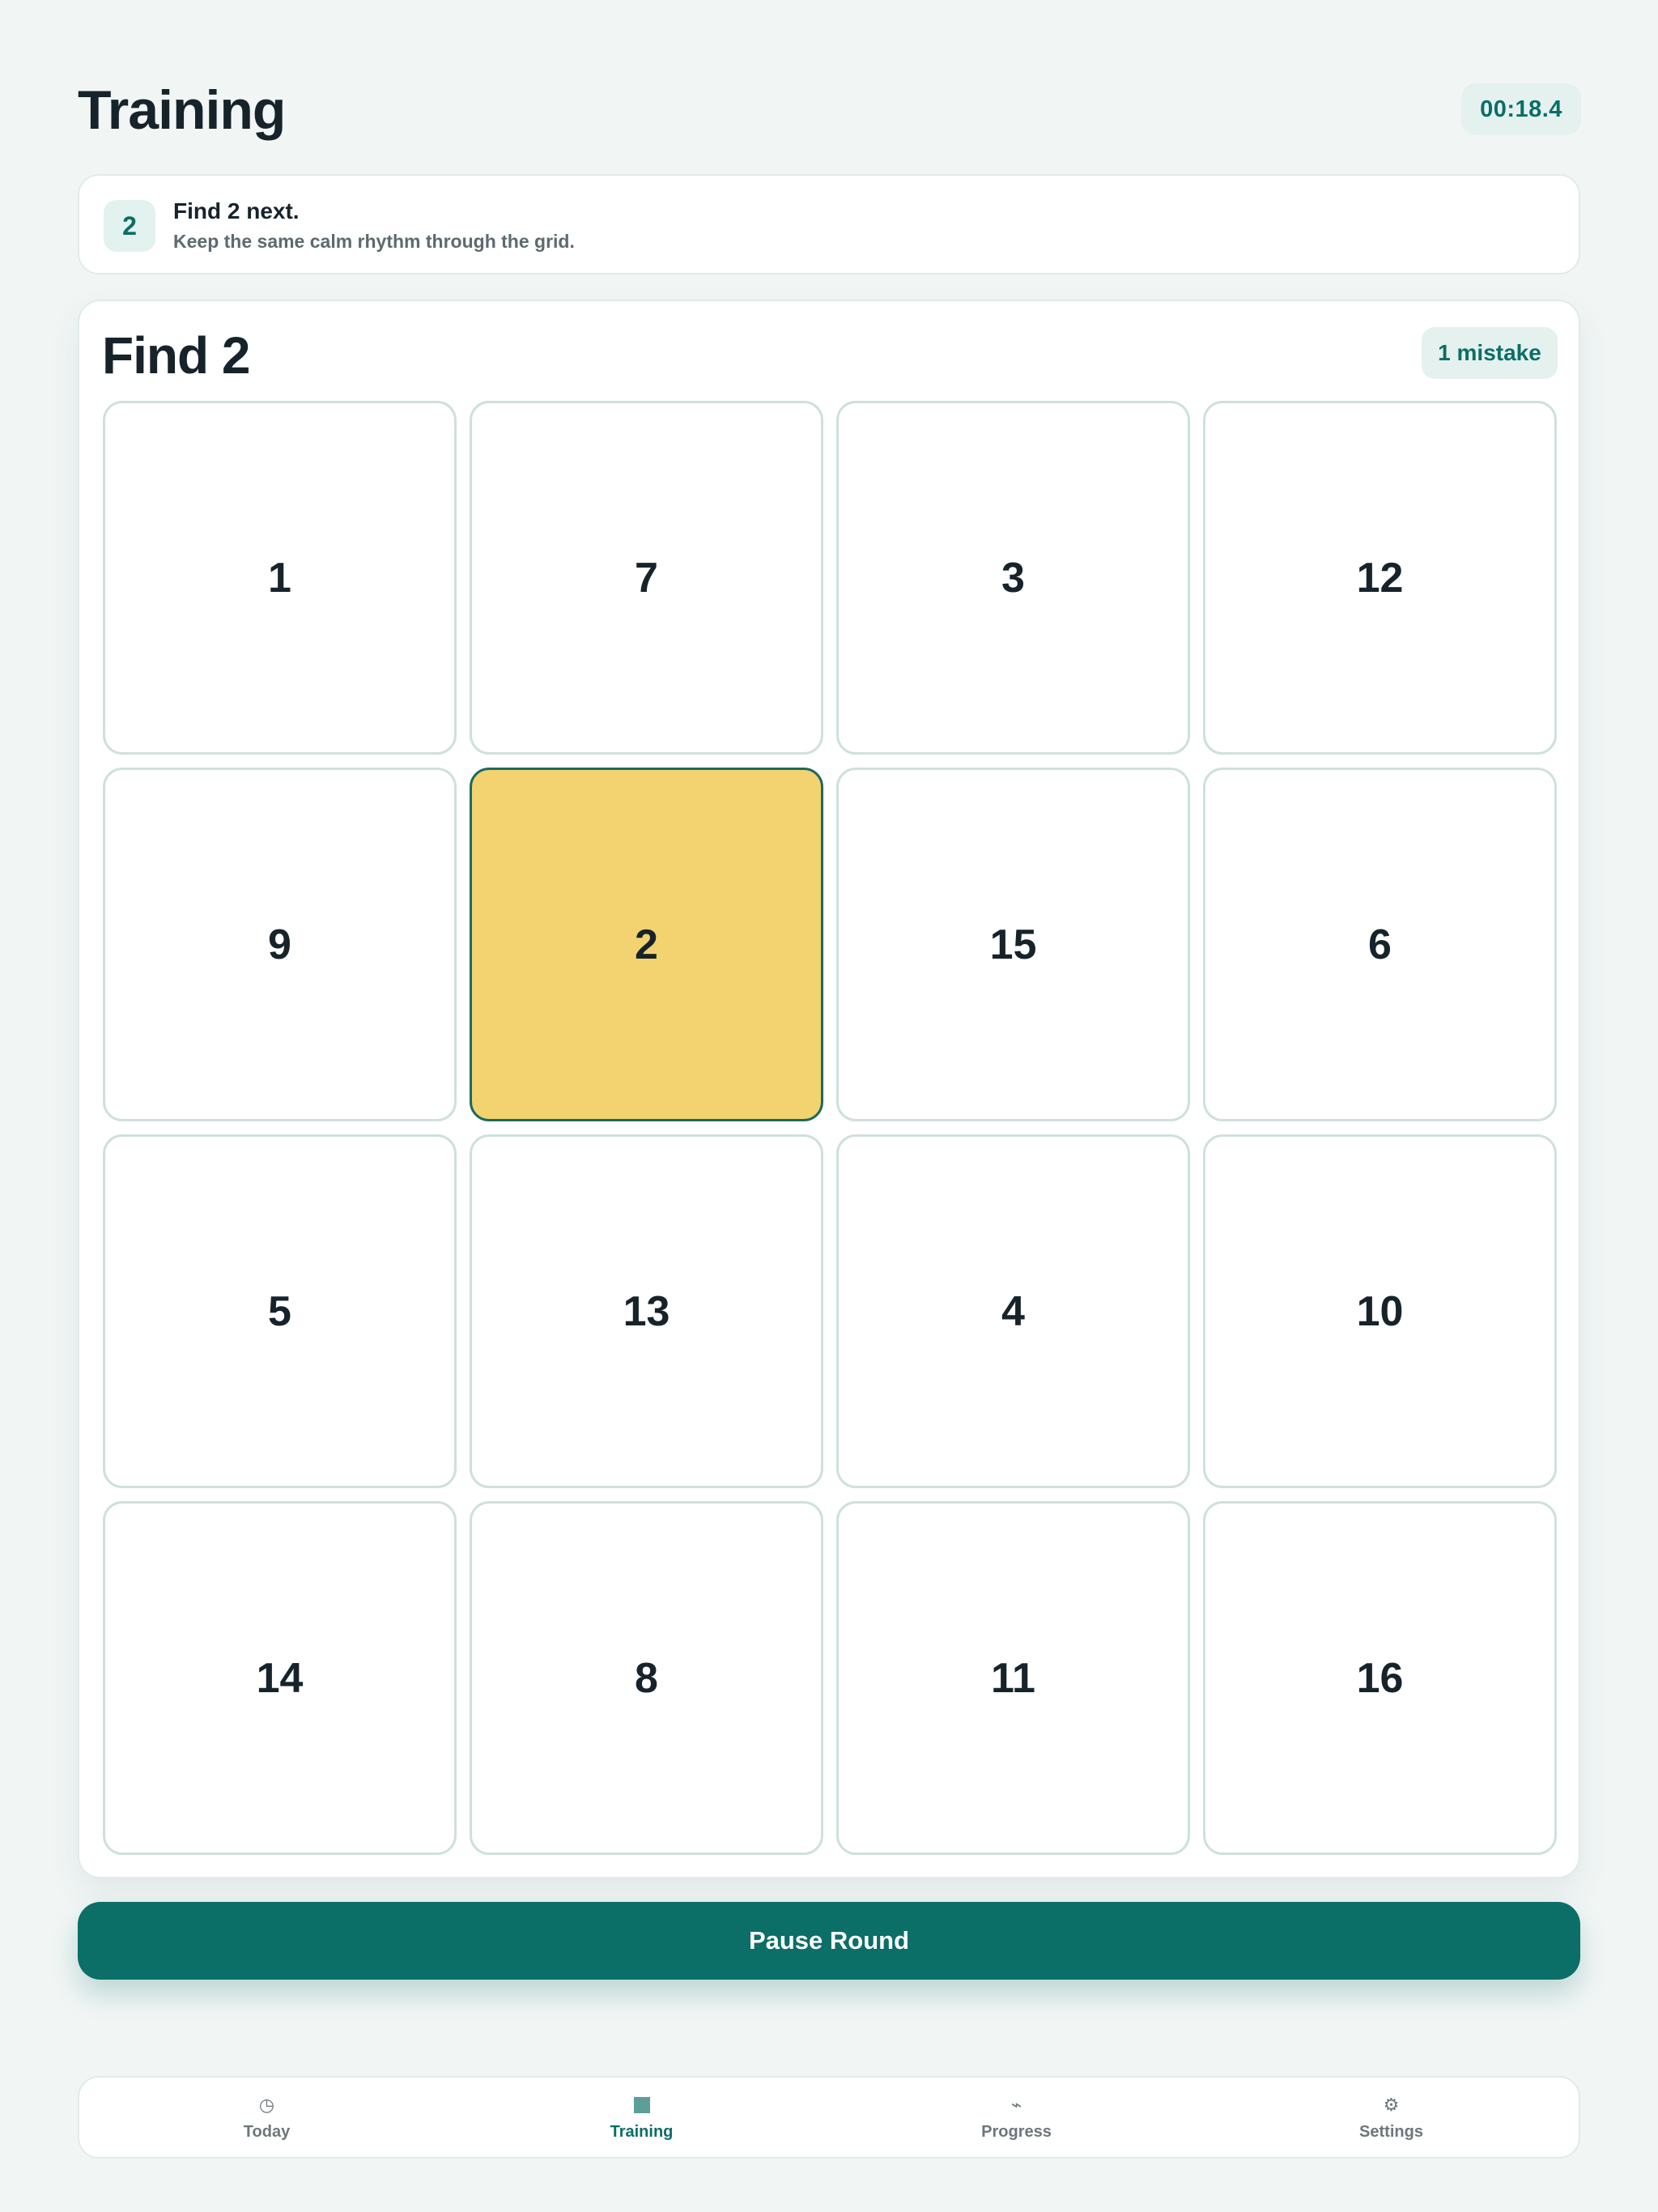 The image size is (1658, 2212). I want to click on page-title: Training, so click(182, 110).